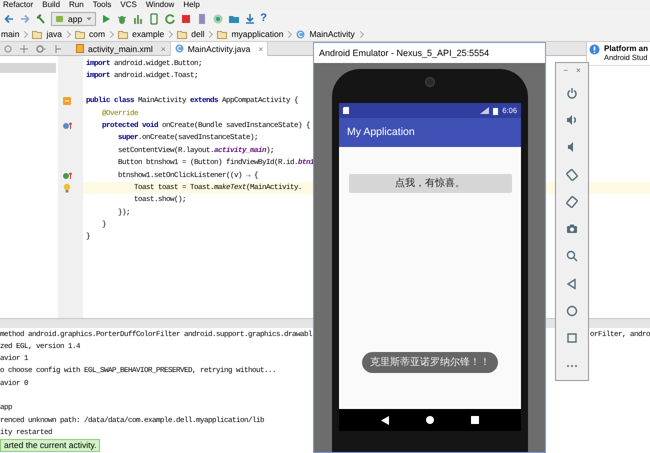  I want to click on stop-icon, so click(186, 18).